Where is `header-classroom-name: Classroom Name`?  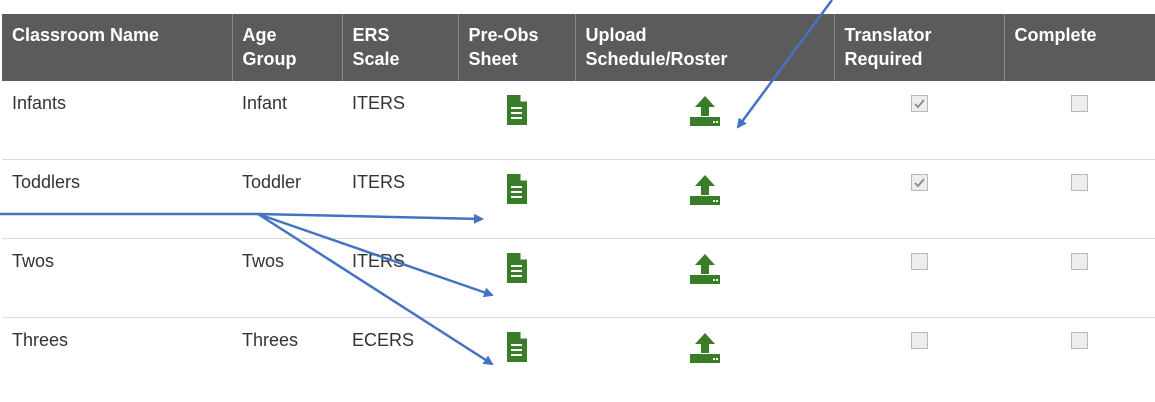
header-classroom-name: Classroom Name is located at coordinates (117, 47).